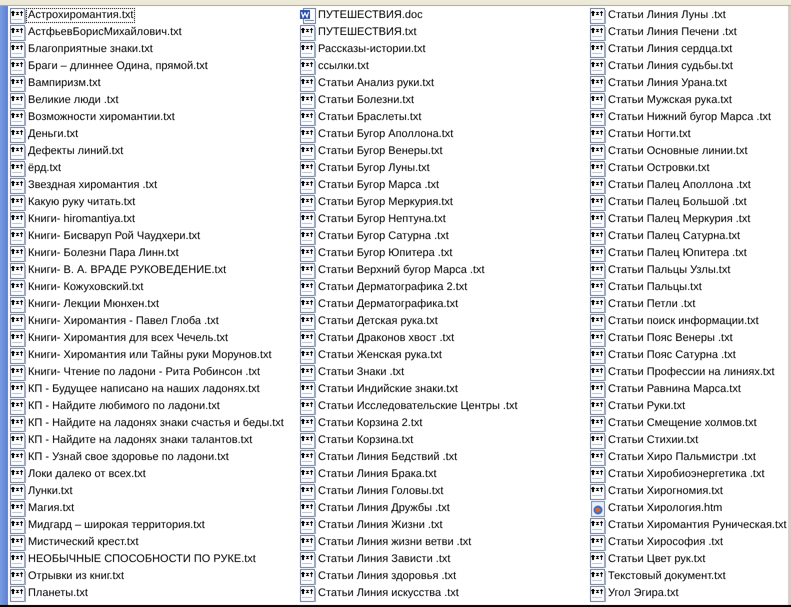 This screenshot has width=791, height=607. Describe the element at coordinates (128, 338) in the screenshot. I see `file-name: Книги- Хиромантия для всех Чечель.txt` at that location.